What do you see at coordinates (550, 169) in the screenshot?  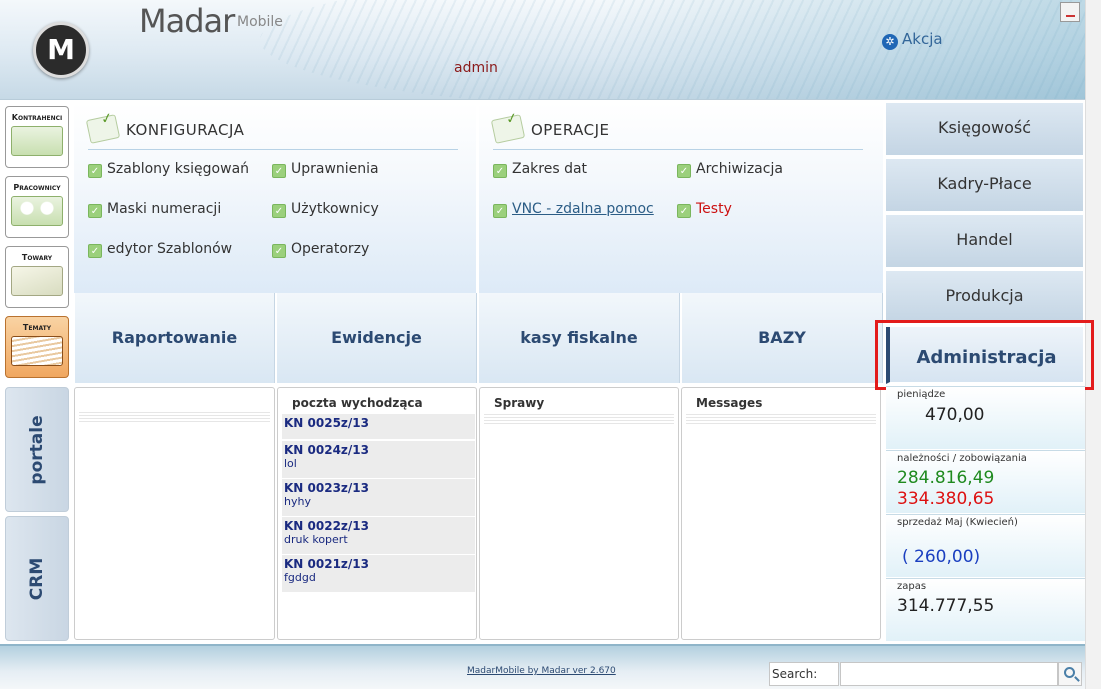 I see `item-label: Zakres dat` at bounding box center [550, 169].